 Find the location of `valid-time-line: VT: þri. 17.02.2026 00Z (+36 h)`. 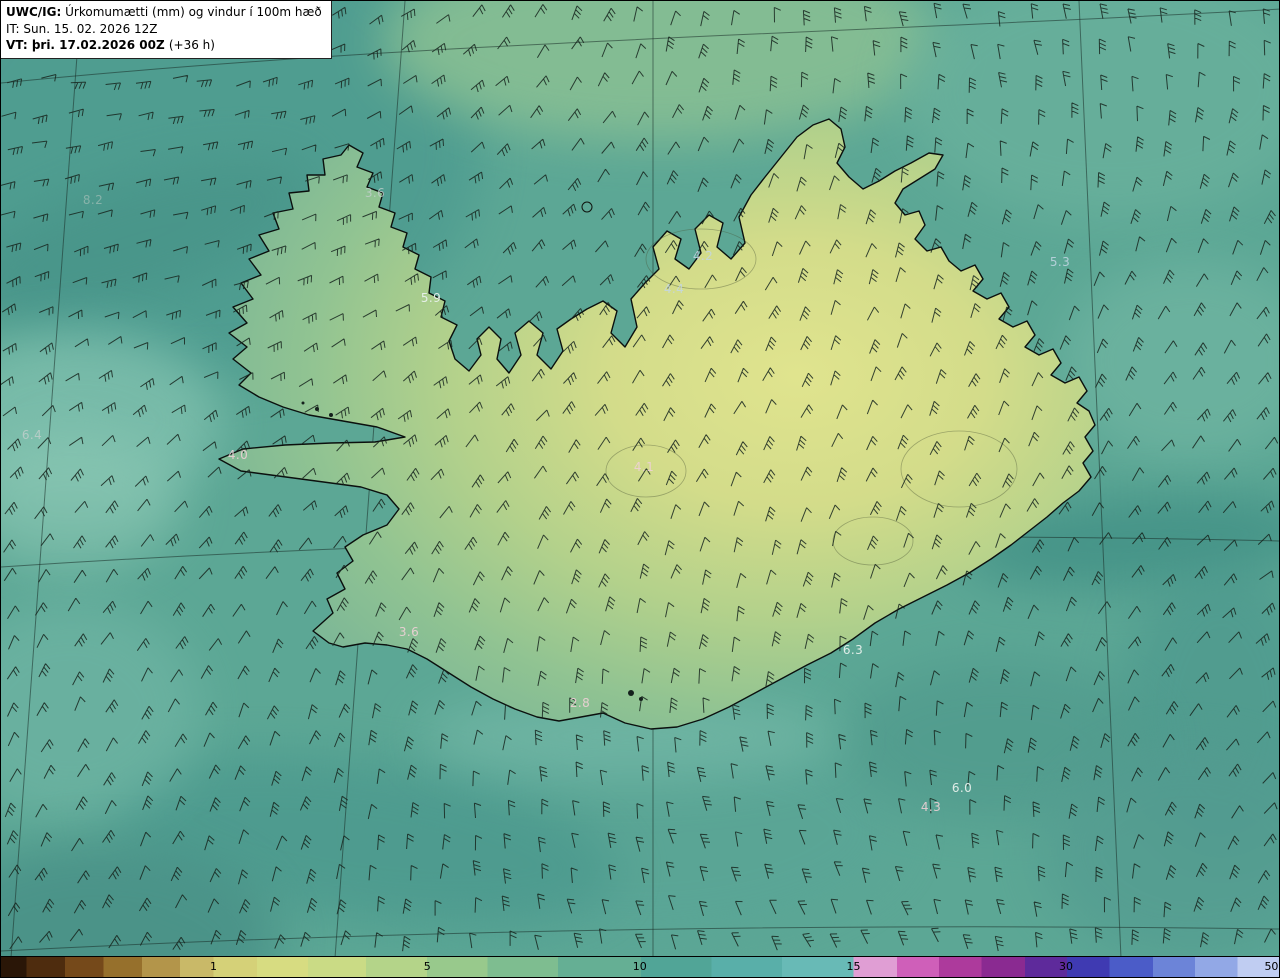

valid-time-line: VT: þri. 17.02.2026 00Z (+36 h) is located at coordinates (164, 45).